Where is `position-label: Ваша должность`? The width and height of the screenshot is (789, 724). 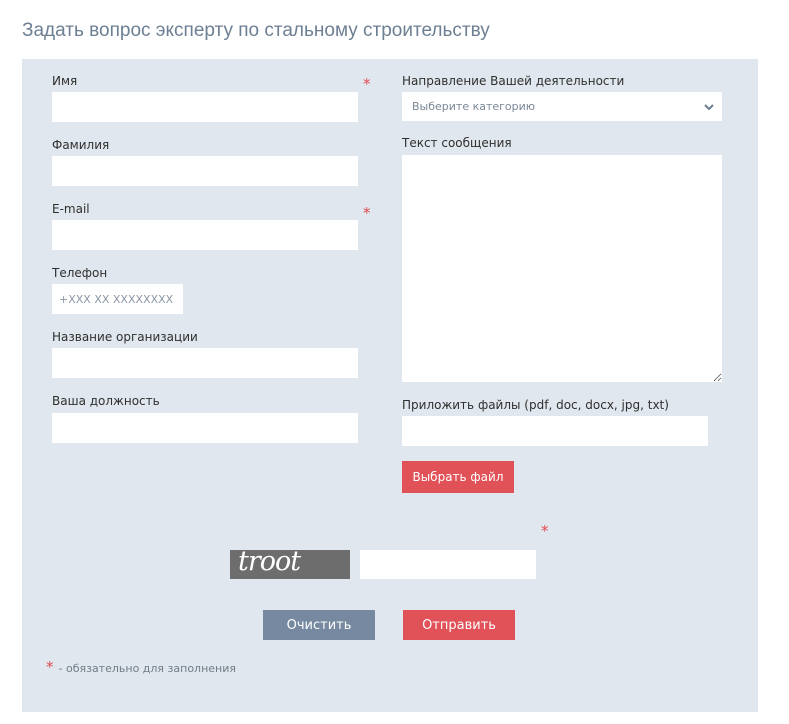
position-label: Ваша должность is located at coordinates (106, 401).